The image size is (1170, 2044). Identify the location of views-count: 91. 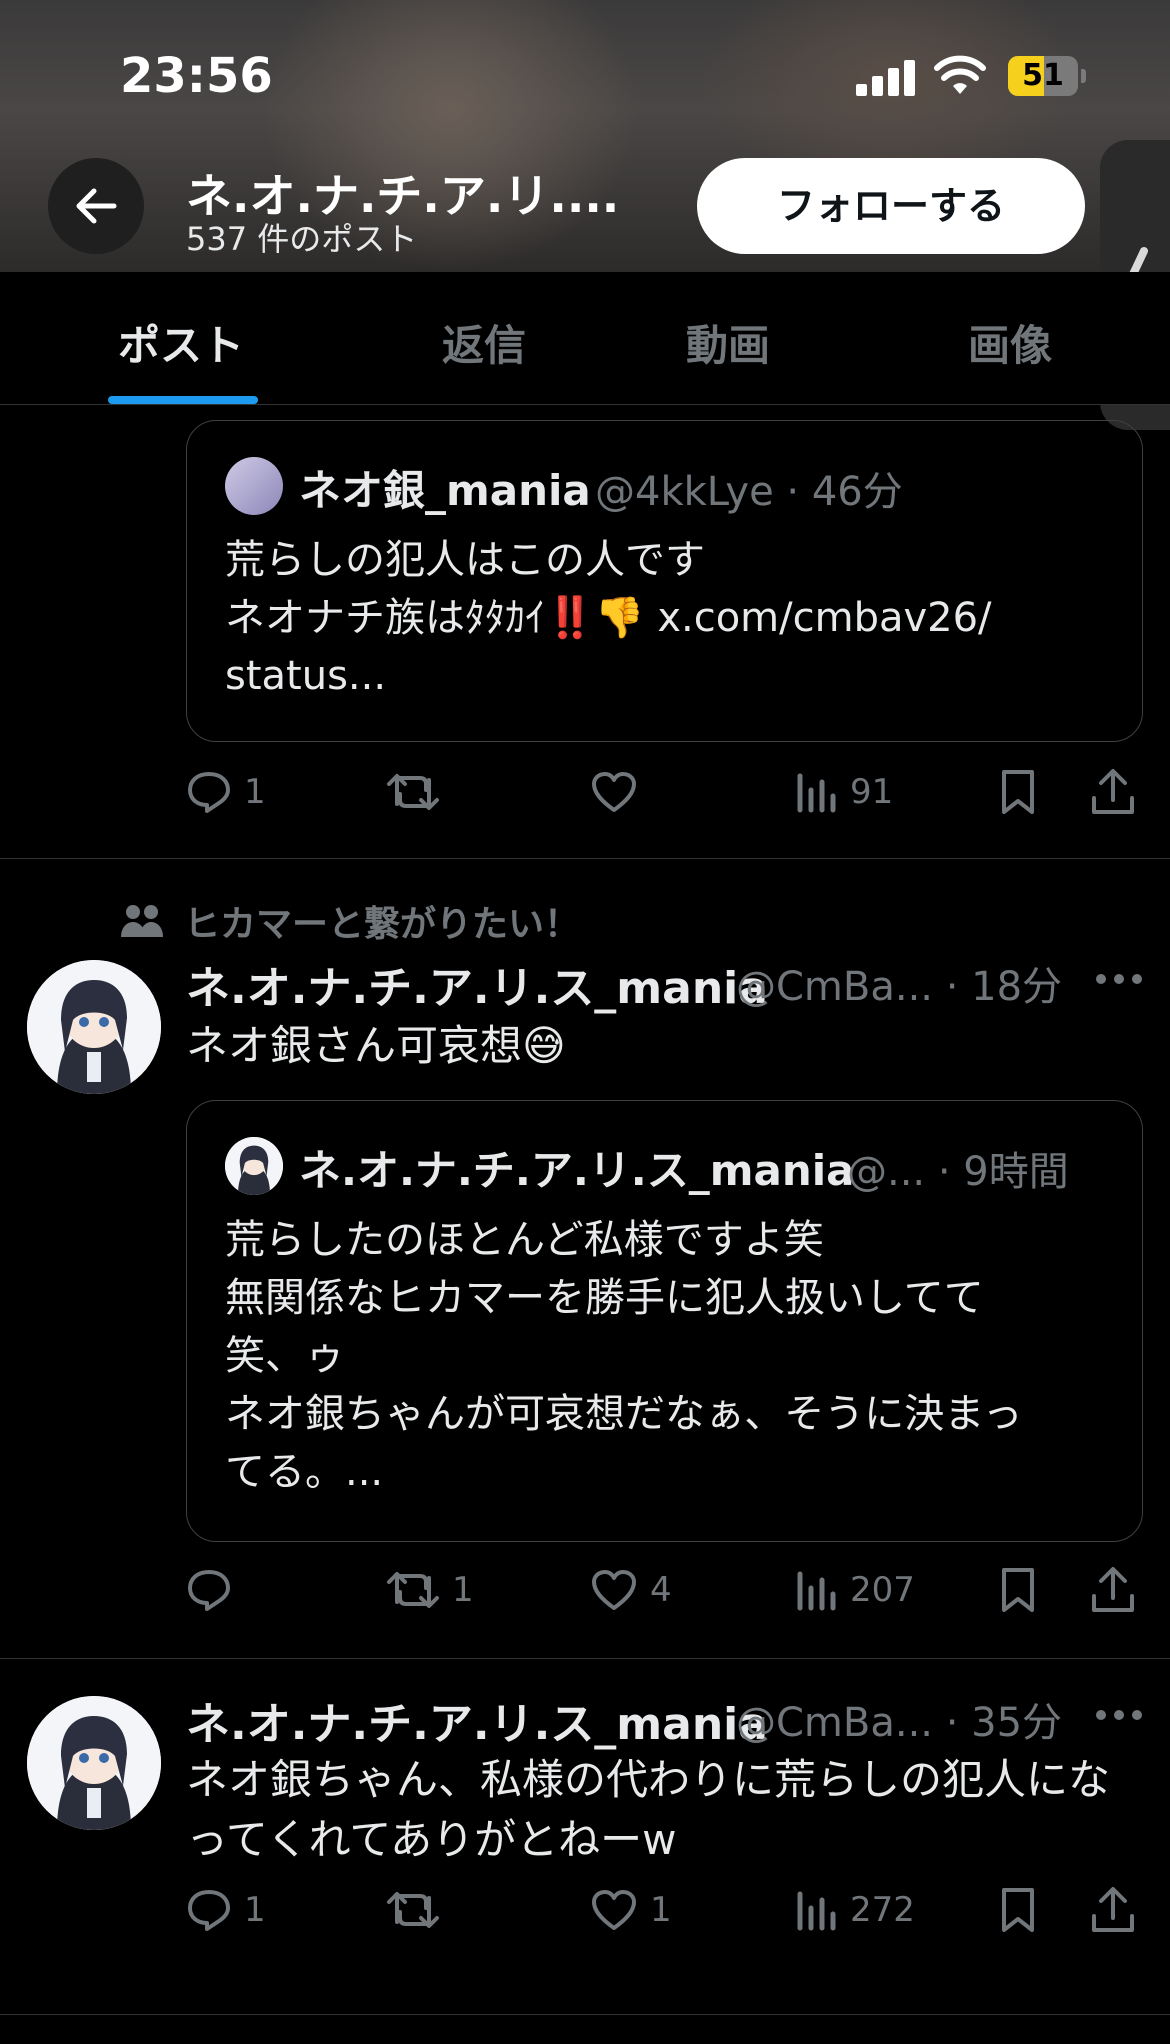
(872, 792).